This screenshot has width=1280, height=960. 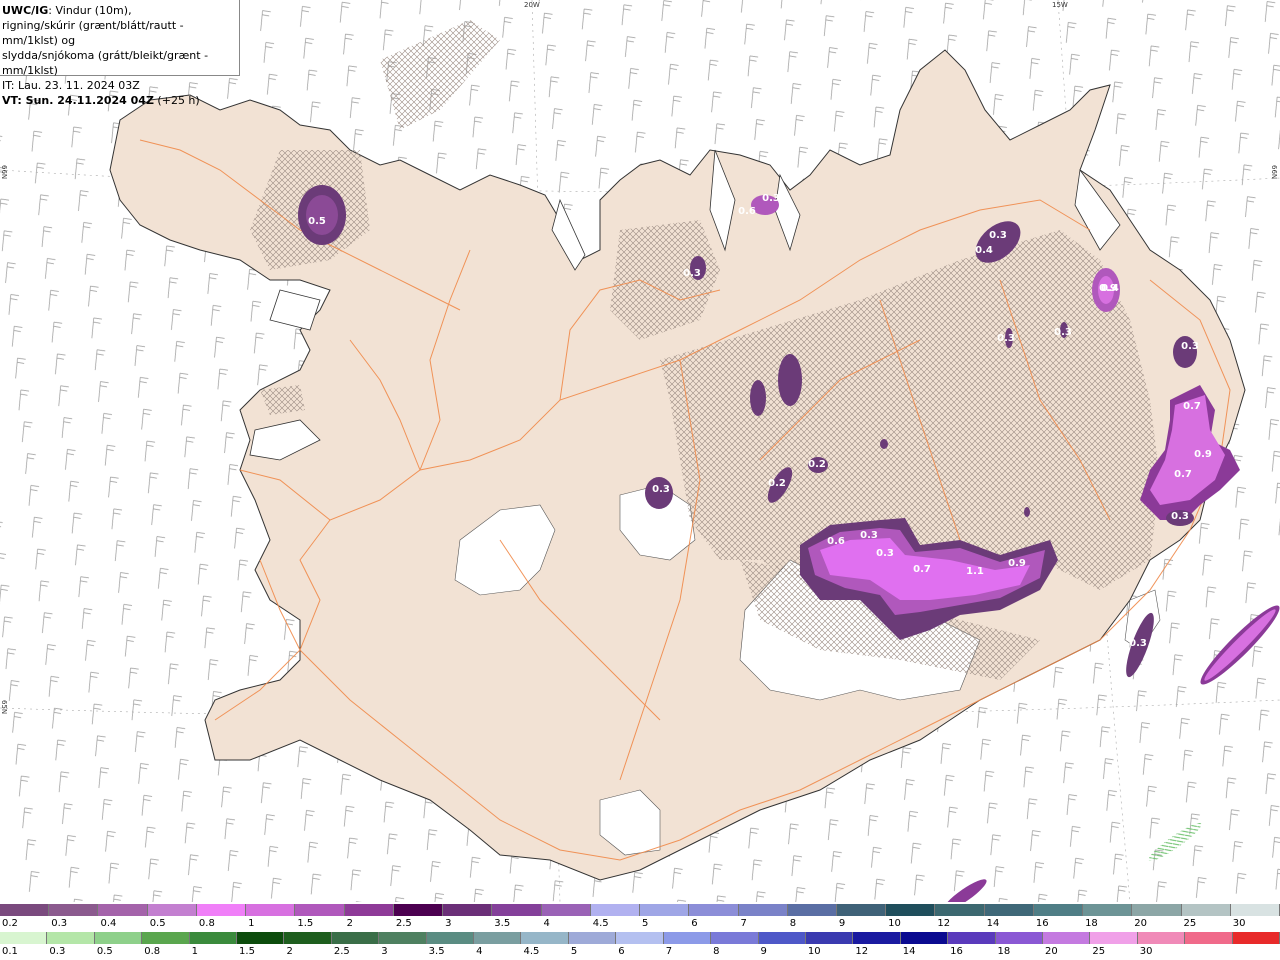 I want to click on lat-label-65n-left: 65N, so click(x=4, y=707).